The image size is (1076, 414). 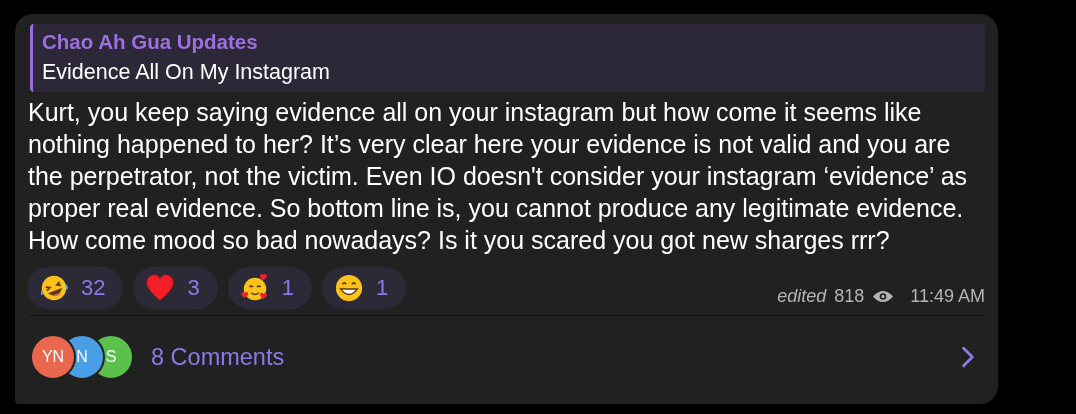 I want to click on view-count: 818, so click(x=849, y=296).